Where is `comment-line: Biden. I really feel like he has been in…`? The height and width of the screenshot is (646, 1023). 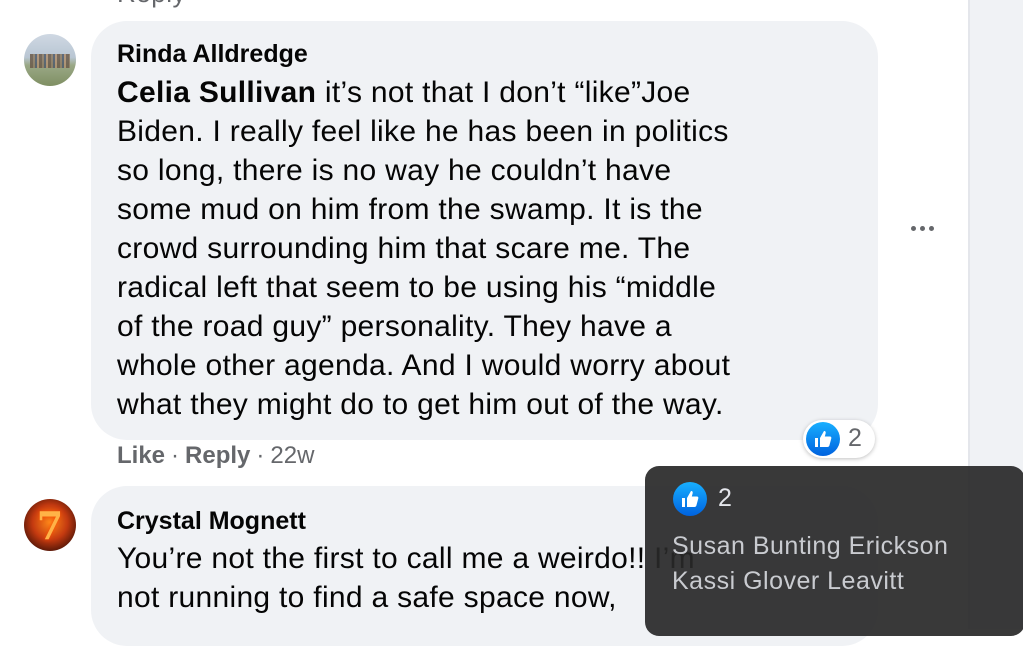 comment-line: Biden. I really feel like he has been in… is located at coordinates (423, 131).